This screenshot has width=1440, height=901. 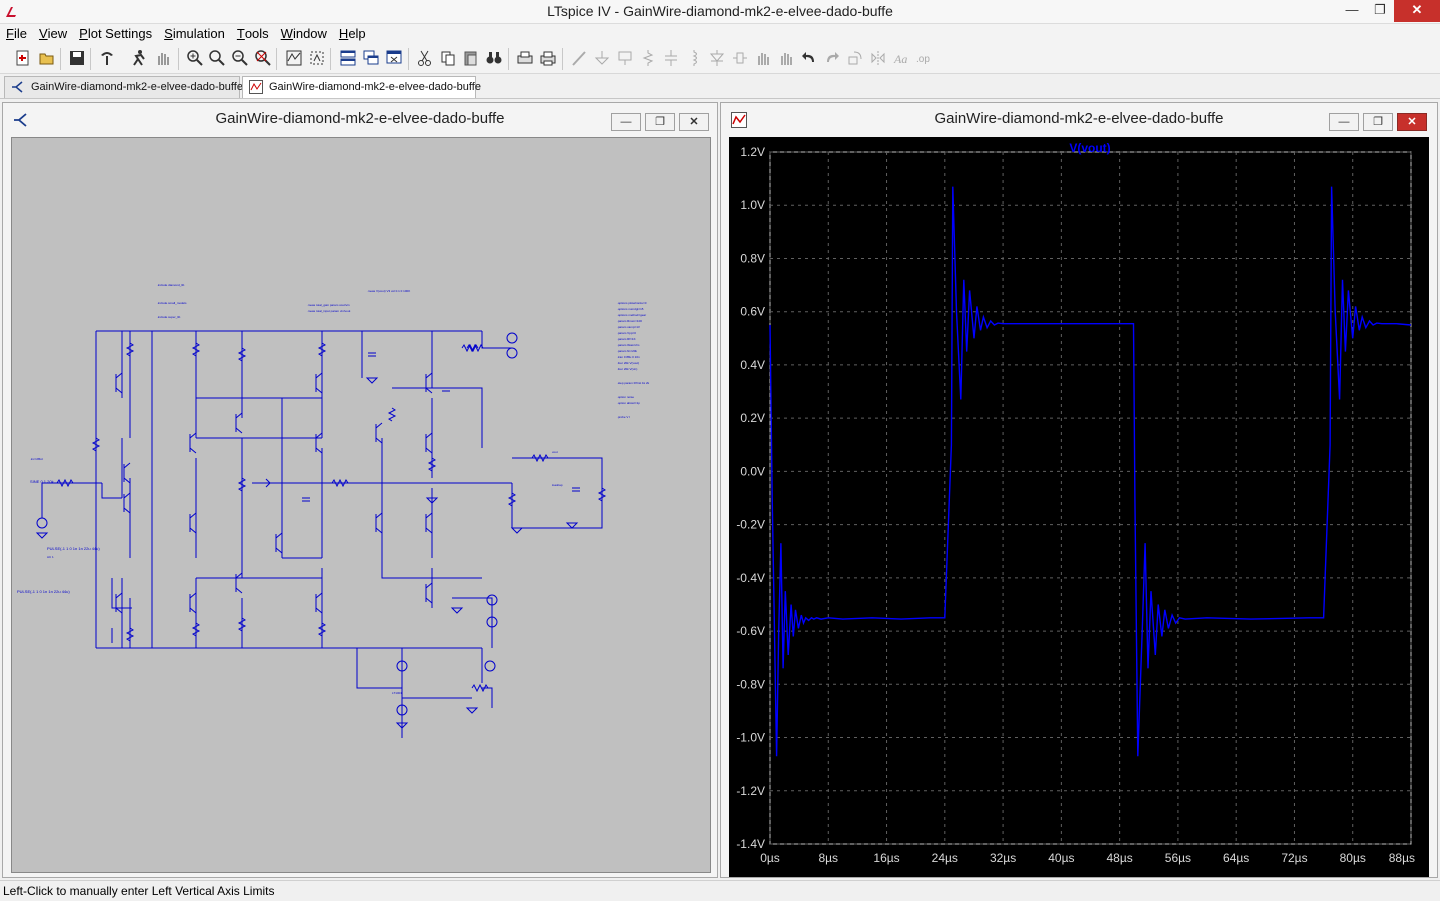 I want to click on draw-wire-icon, so click(x=579, y=58).